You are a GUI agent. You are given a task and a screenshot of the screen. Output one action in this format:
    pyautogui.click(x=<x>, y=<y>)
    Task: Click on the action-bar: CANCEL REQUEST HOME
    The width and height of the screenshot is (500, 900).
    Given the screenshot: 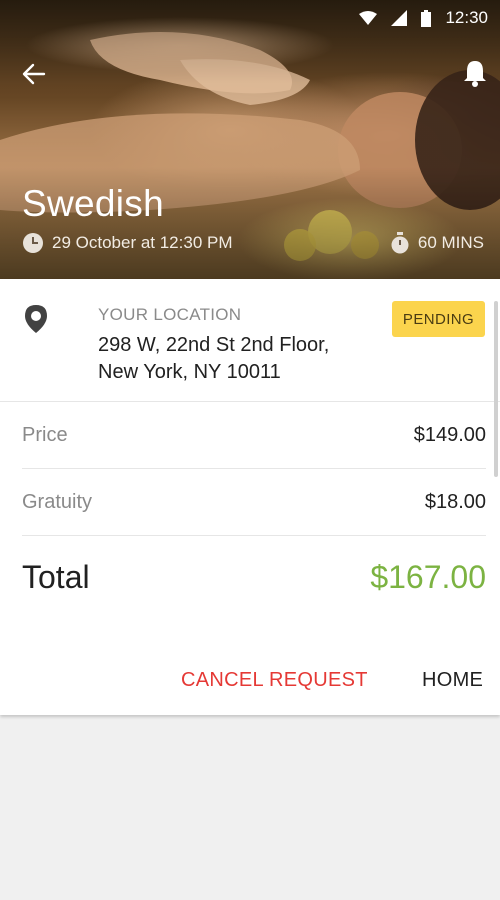 What is the action you would take?
    pyautogui.click(x=250, y=681)
    